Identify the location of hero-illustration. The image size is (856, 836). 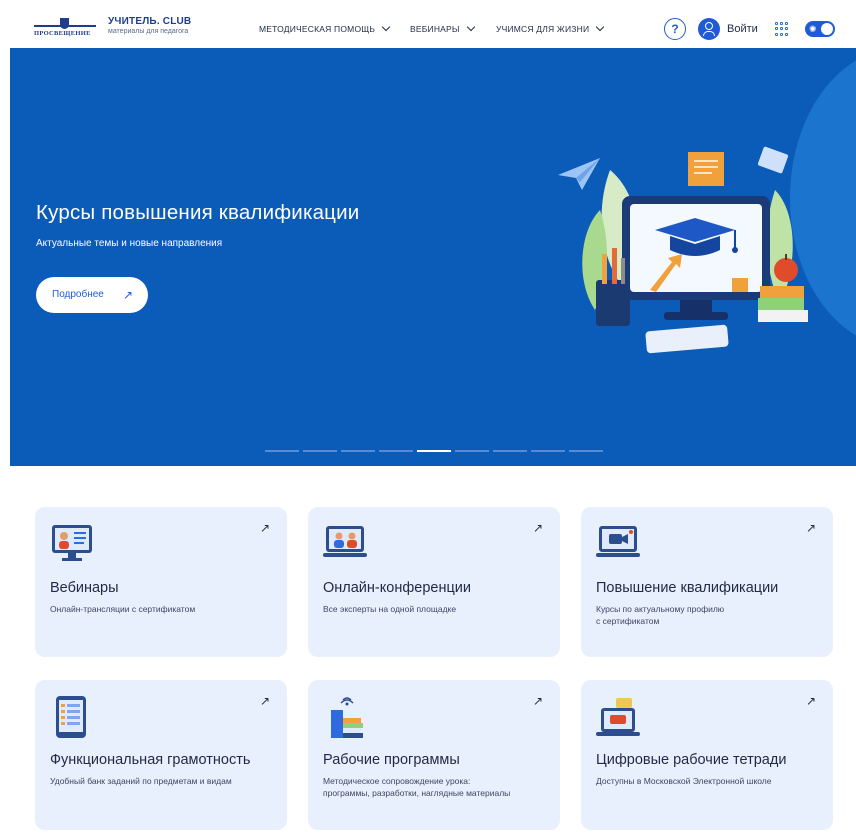
(683, 250).